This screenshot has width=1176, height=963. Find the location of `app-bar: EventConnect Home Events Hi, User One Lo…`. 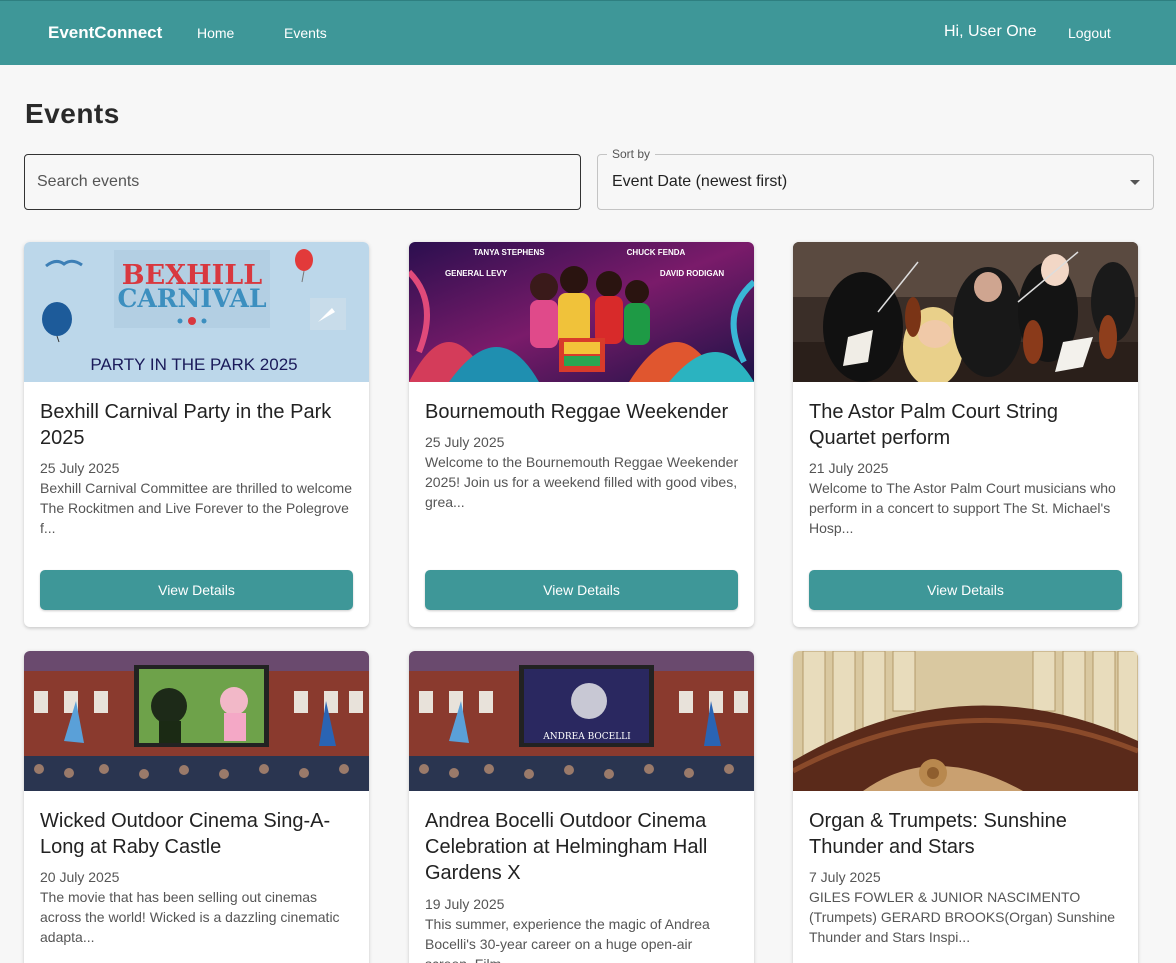

app-bar: EventConnect Home Events Hi, User One Lo… is located at coordinates (588, 32).